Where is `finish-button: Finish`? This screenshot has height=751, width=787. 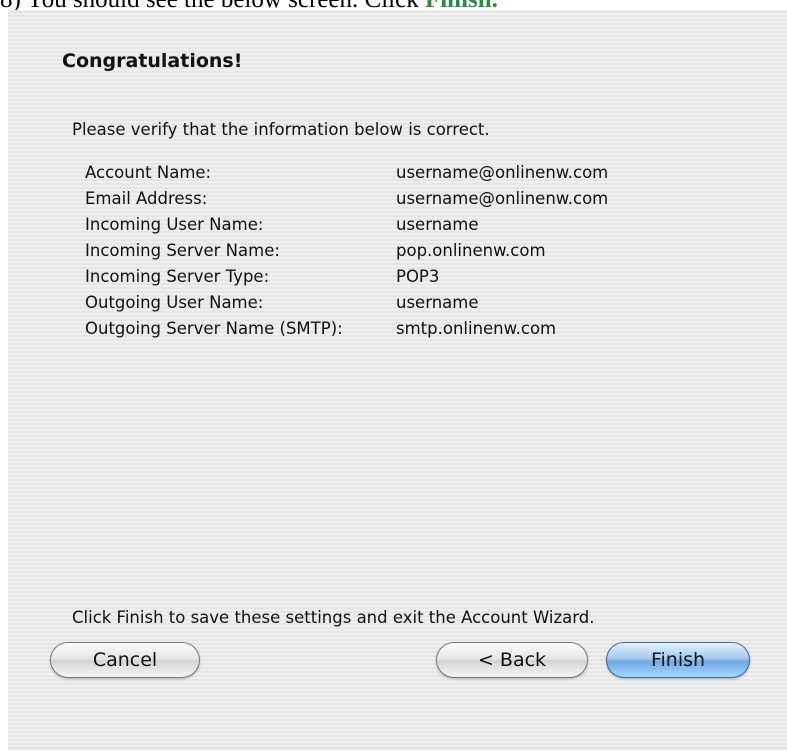 finish-button: Finish is located at coordinates (678, 660).